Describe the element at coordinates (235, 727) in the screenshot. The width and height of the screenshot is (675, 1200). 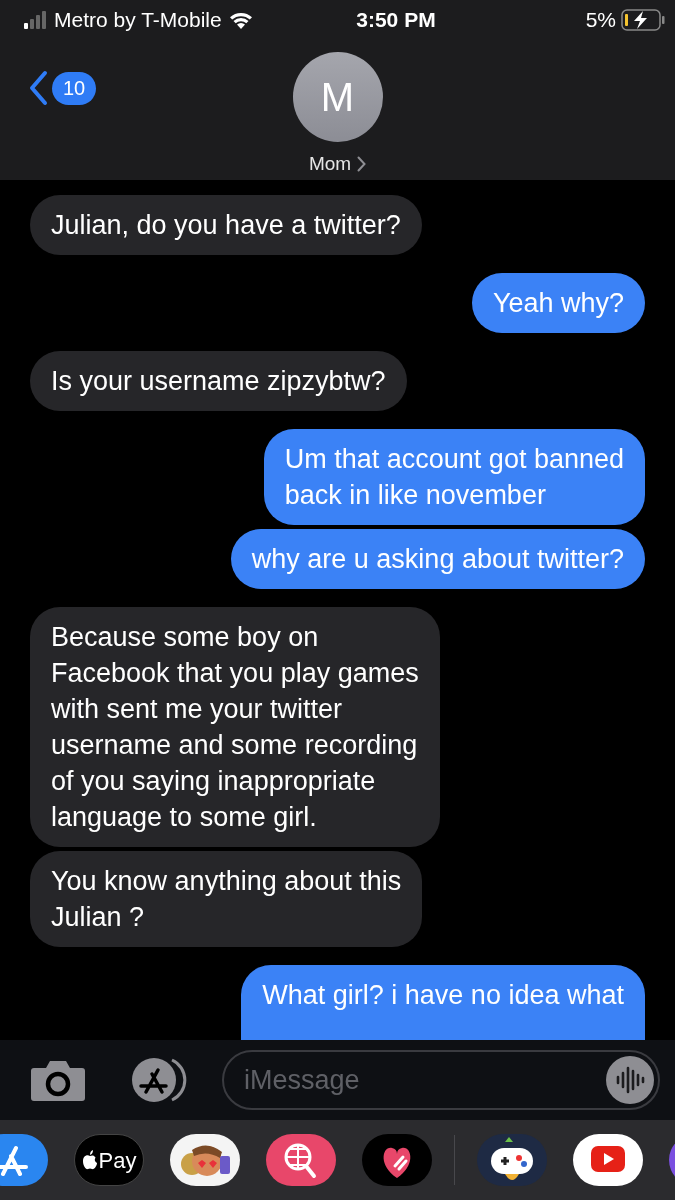
I see `received-message: Because some boy on Facebook that you play games with sent me your twitter username and some recording of you saying inappropriate language to some girl.` at that location.